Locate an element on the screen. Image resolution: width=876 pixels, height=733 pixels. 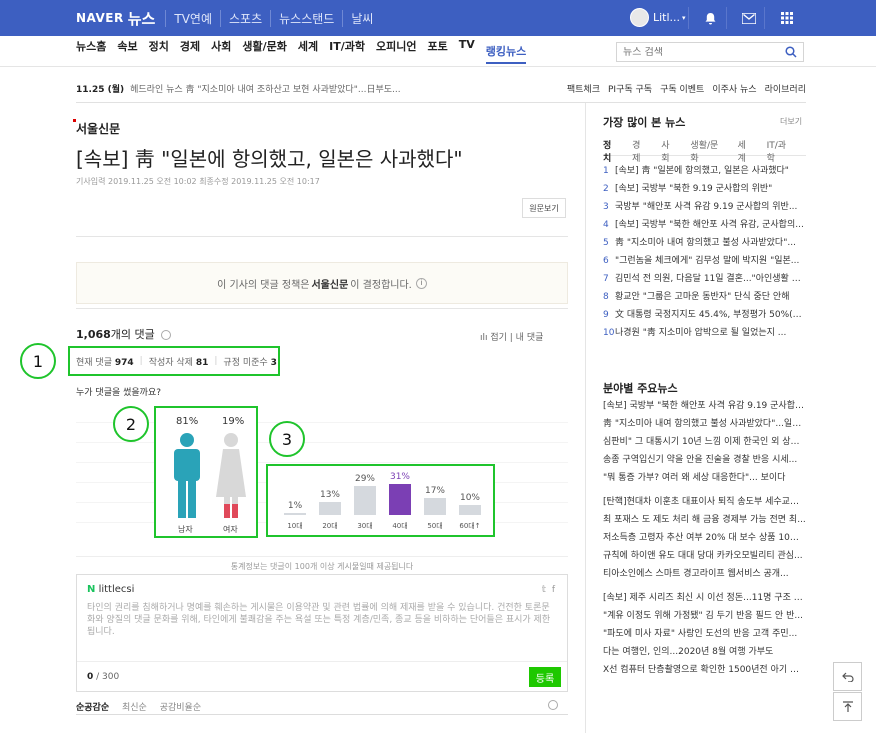
stat-violation-label: 규정 미준수 is located at coordinates (245, 362).